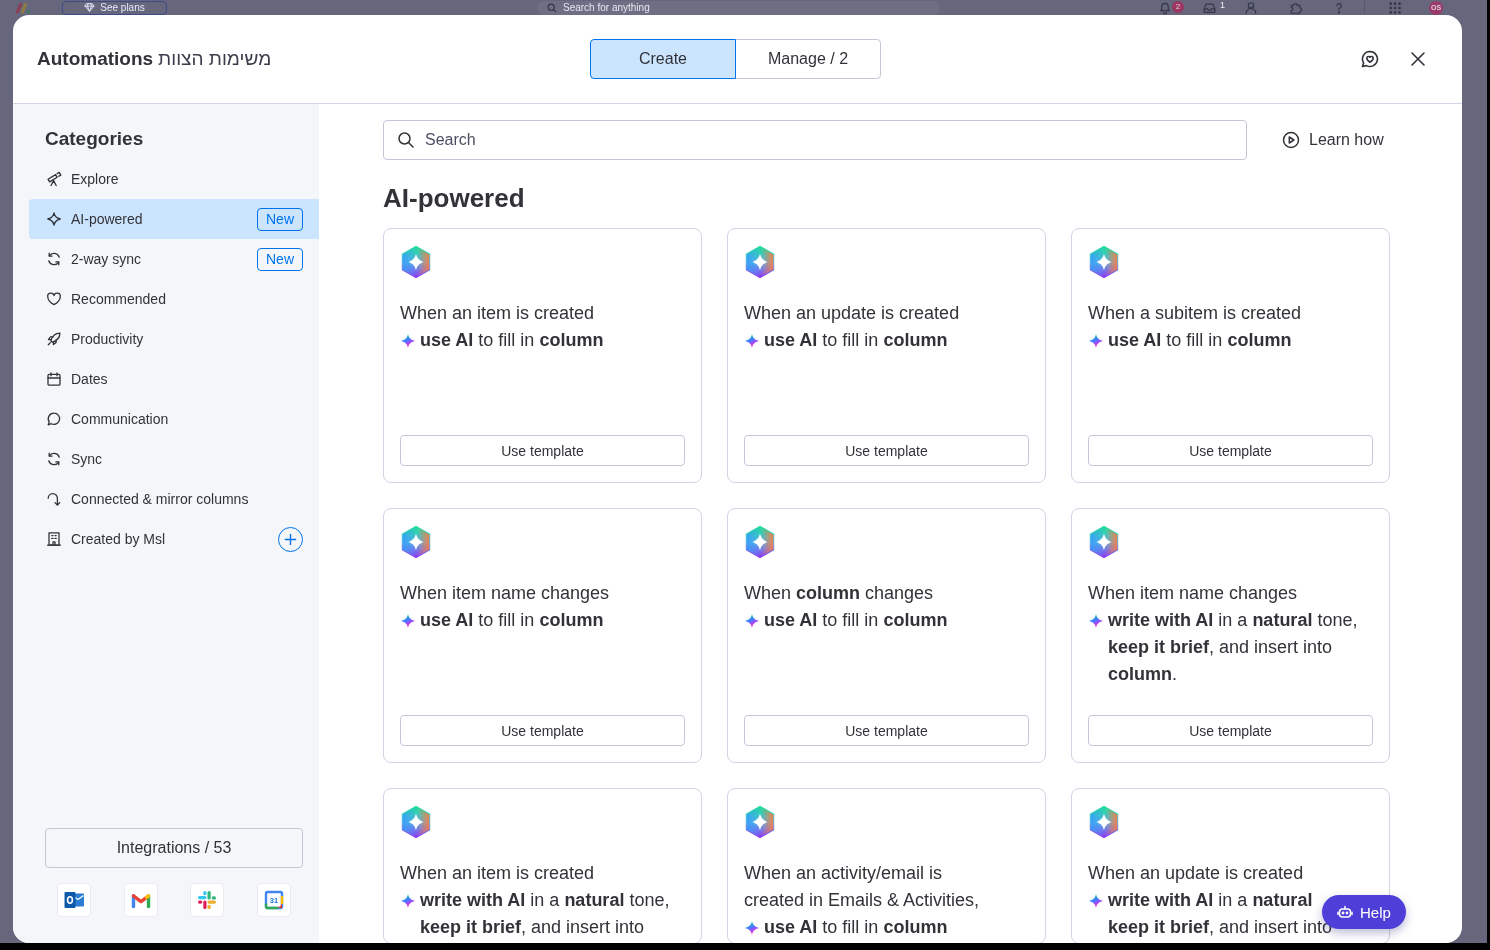 This screenshot has height=950, width=1490. Describe the element at coordinates (140, 900) in the screenshot. I see `m-mail-icon` at that location.